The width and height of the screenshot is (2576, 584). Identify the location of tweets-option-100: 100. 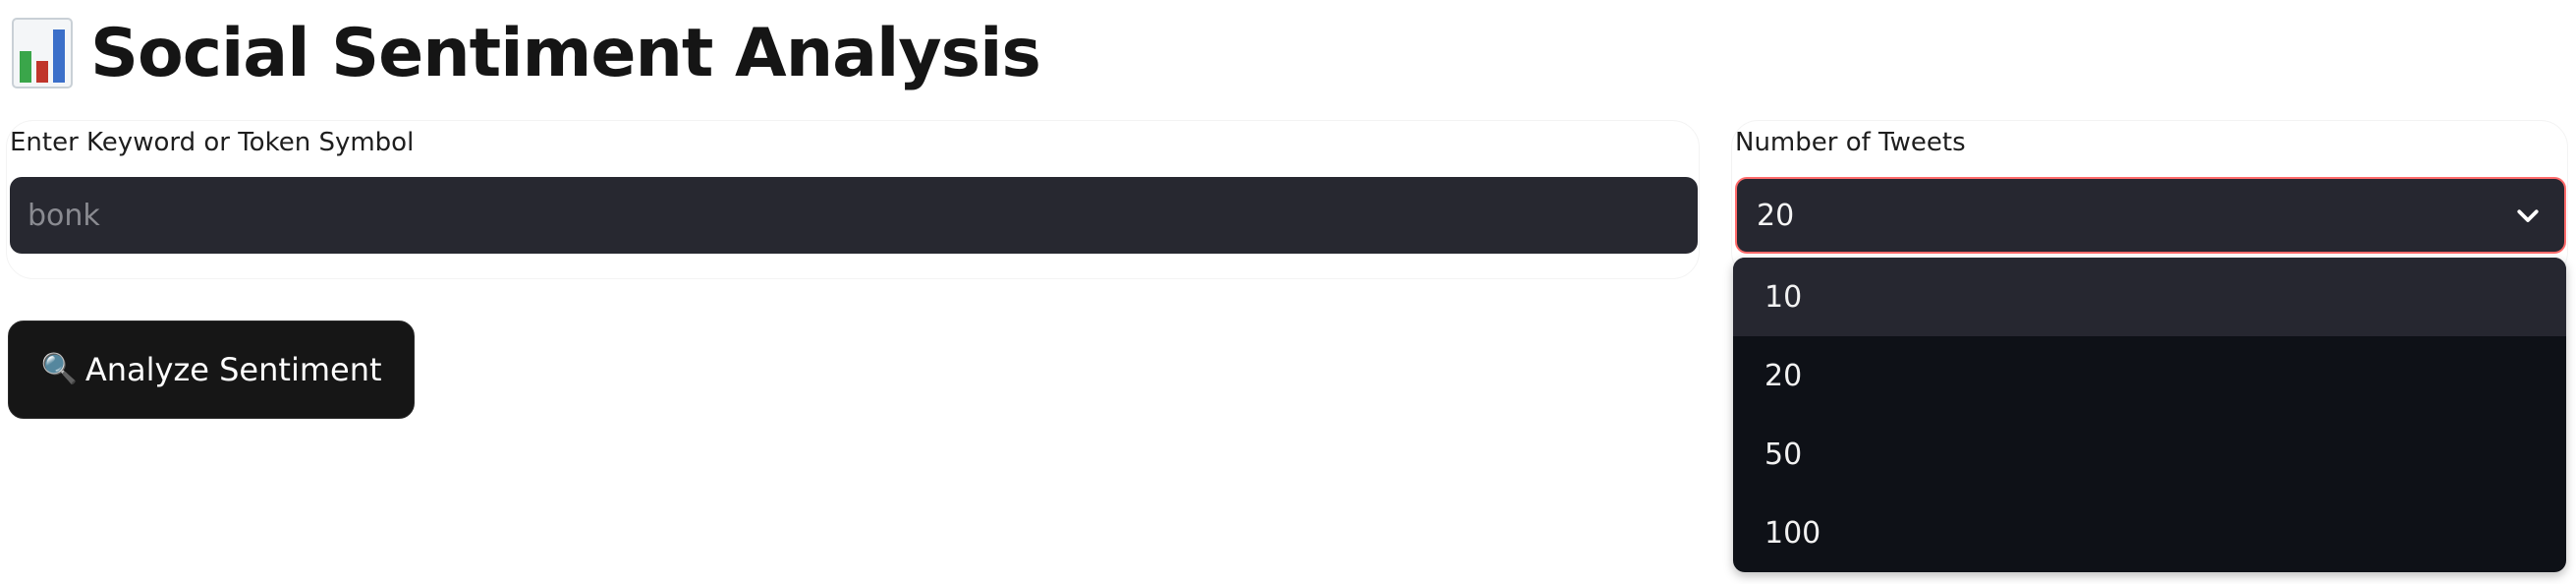
(2149, 533).